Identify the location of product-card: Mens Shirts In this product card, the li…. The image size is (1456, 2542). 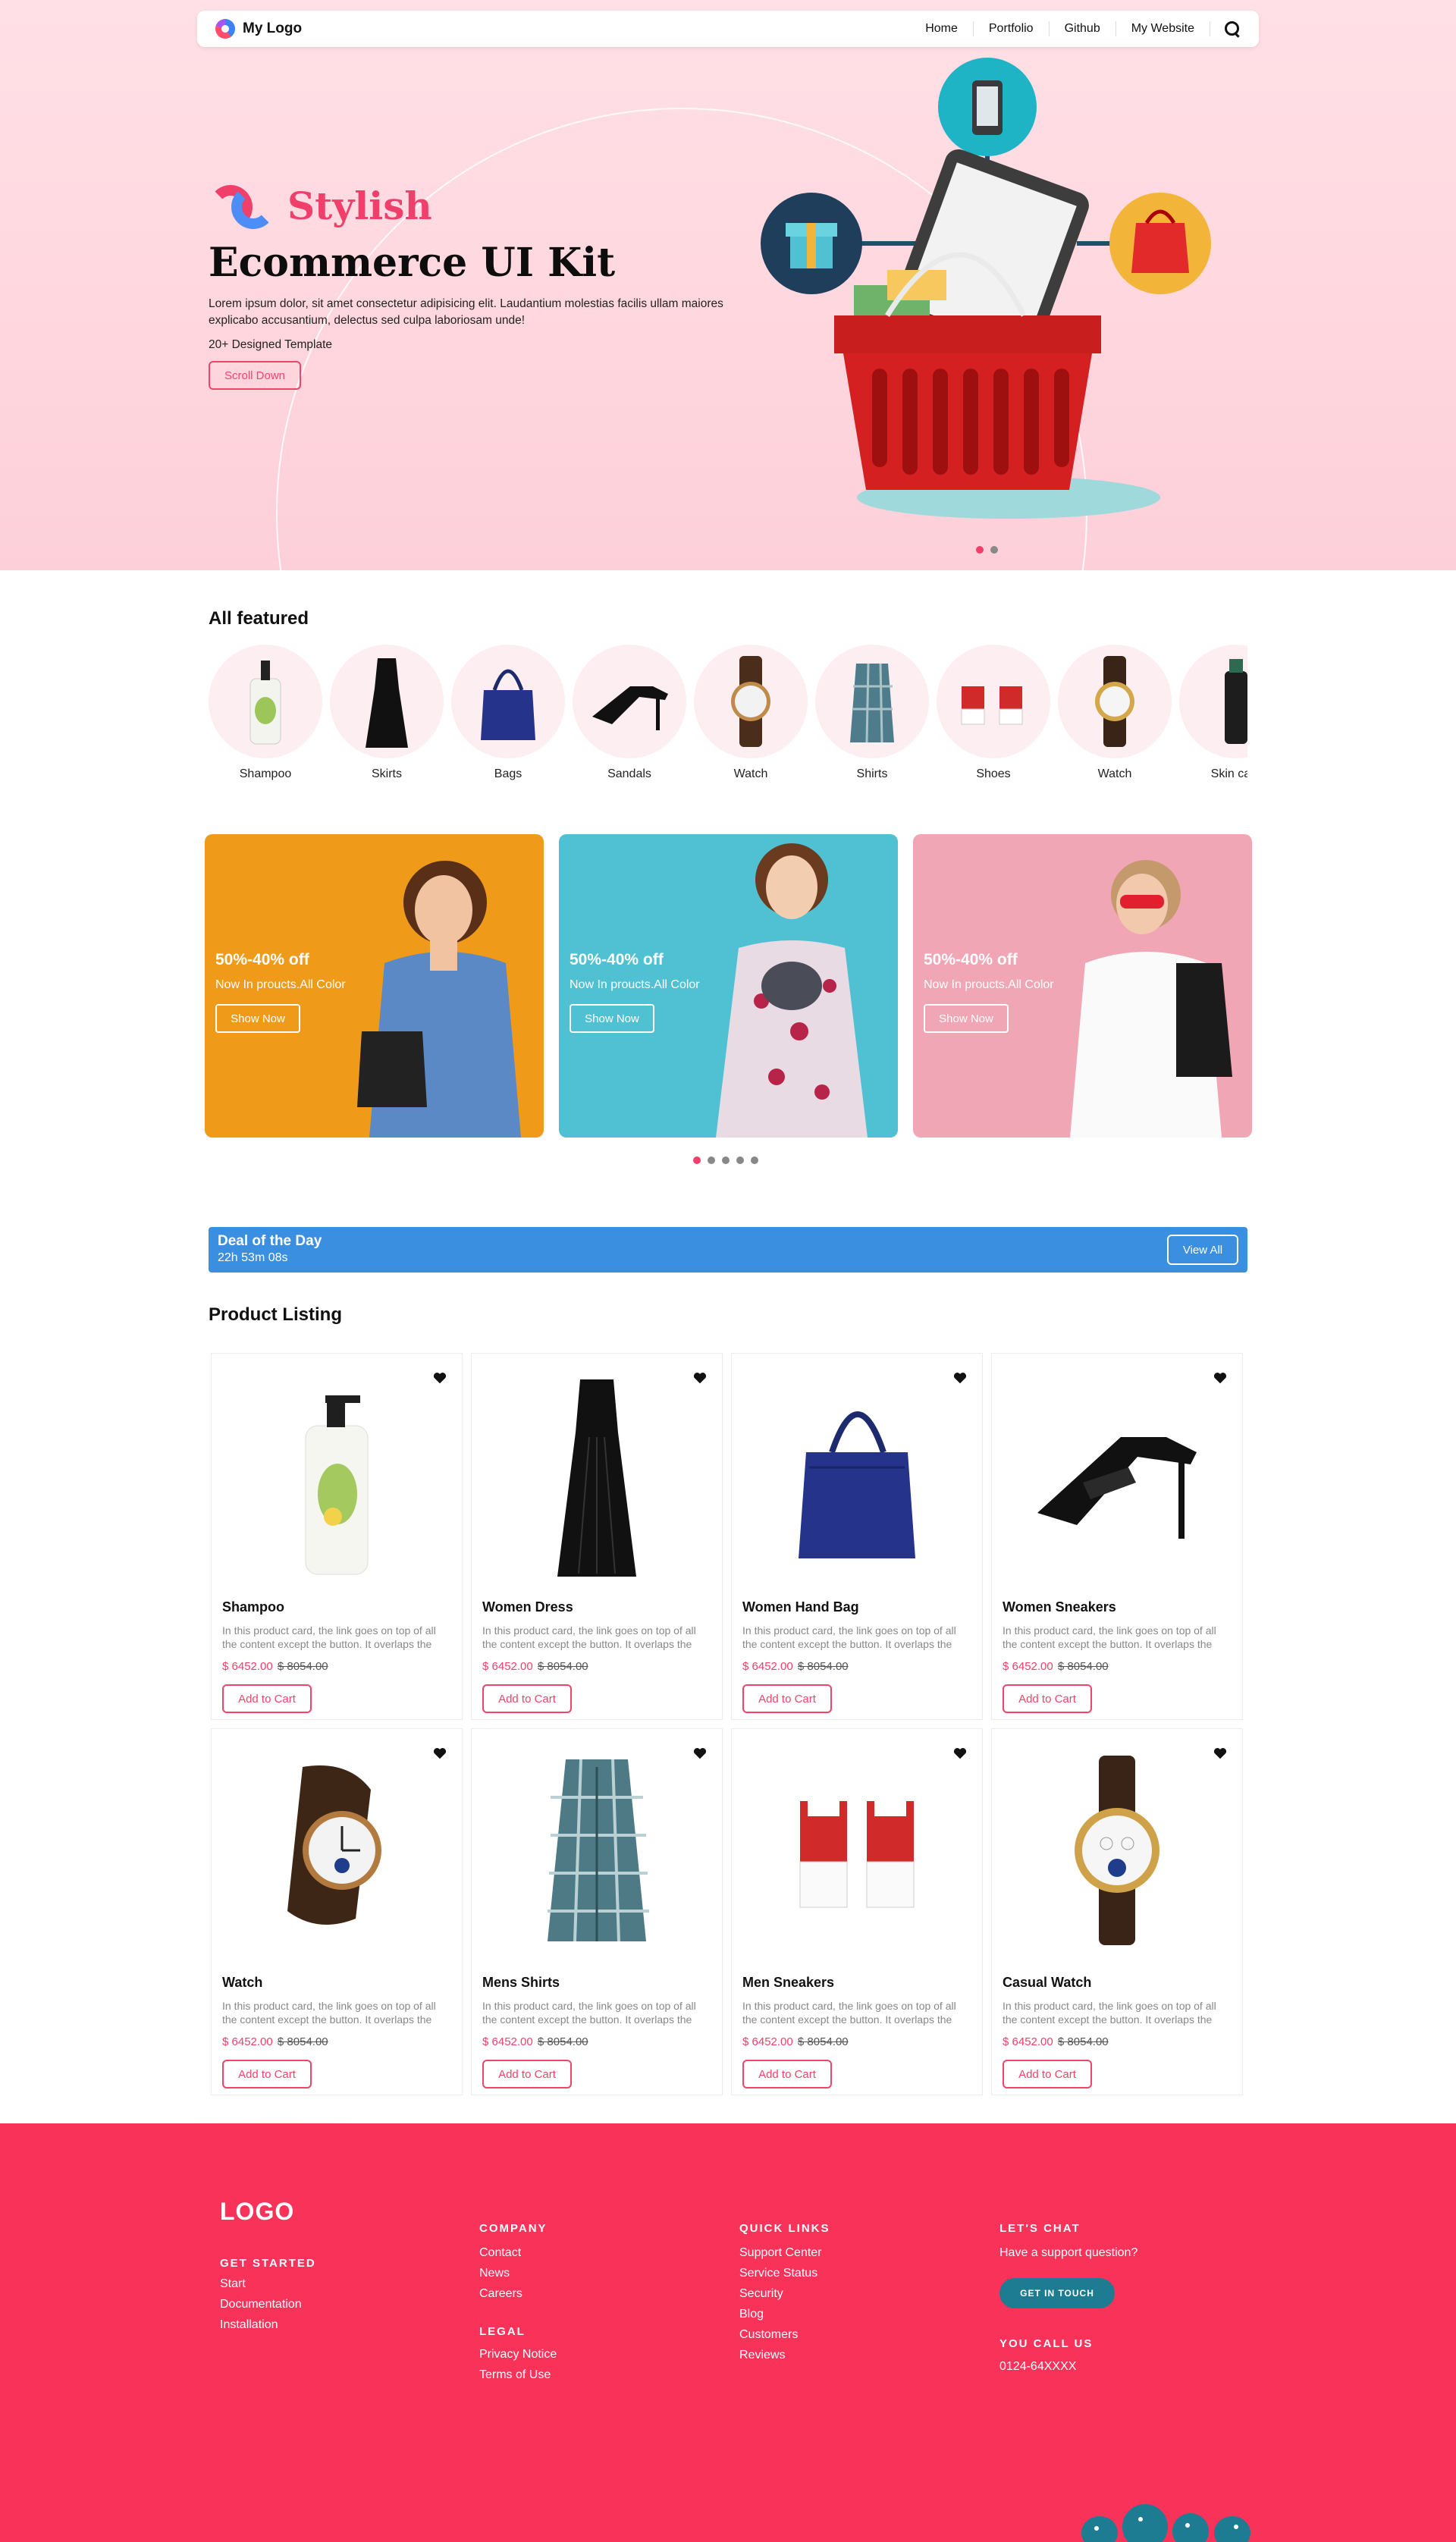
(597, 1911).